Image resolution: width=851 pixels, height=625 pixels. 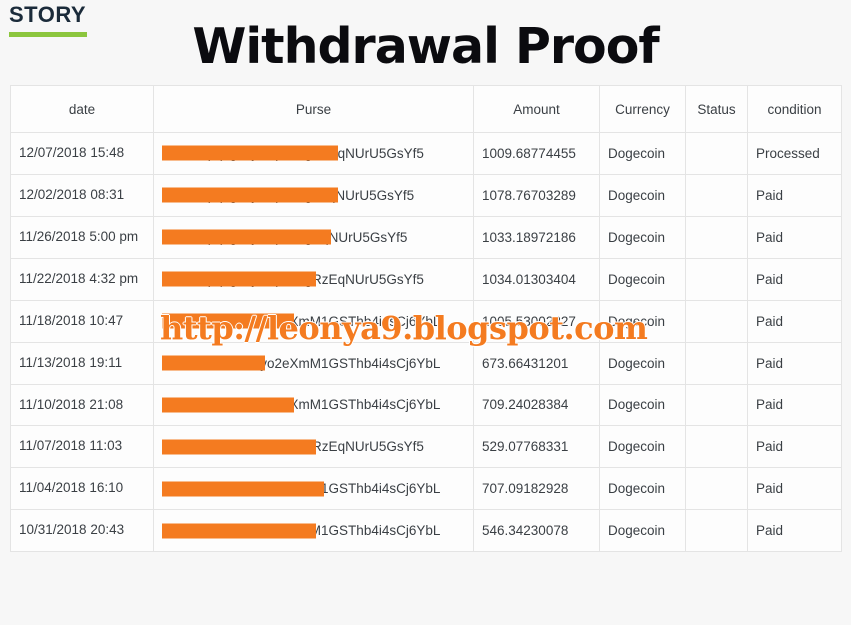 What do you see at coordinates (82, 531) in the screenshot?
I see `cell-date: 10/31/2018 20:43` at bounding box center [82, 531].